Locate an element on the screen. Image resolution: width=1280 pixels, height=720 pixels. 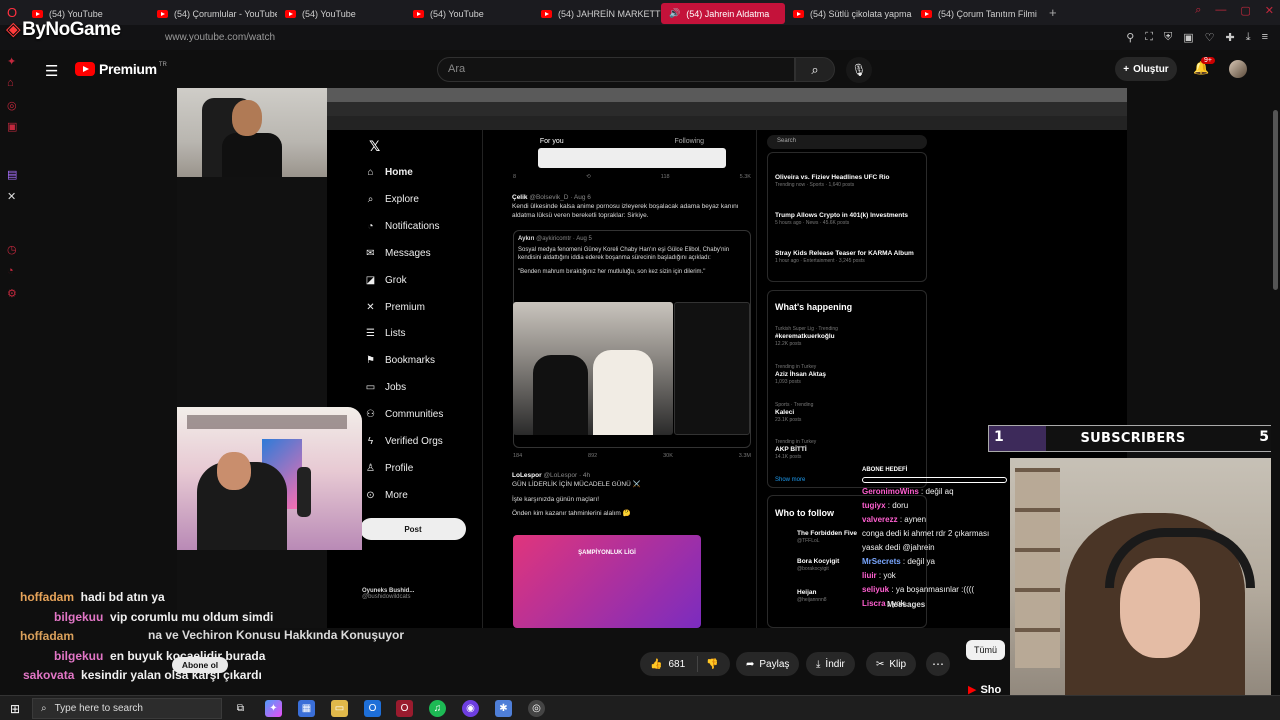
trend-item: Sports · Trending Kaleci 23.1K posts is located at coordinates (850, 412).